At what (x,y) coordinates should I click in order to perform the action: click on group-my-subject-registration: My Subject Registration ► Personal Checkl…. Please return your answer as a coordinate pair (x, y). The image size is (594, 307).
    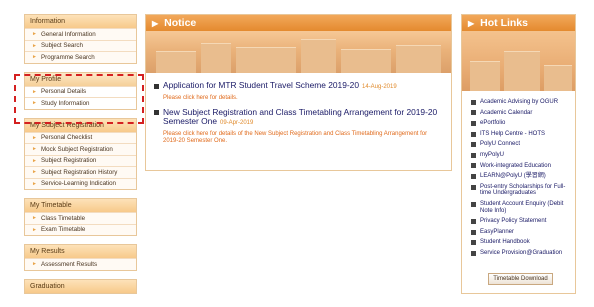
    Looking at the image, I should click on (80, 153).